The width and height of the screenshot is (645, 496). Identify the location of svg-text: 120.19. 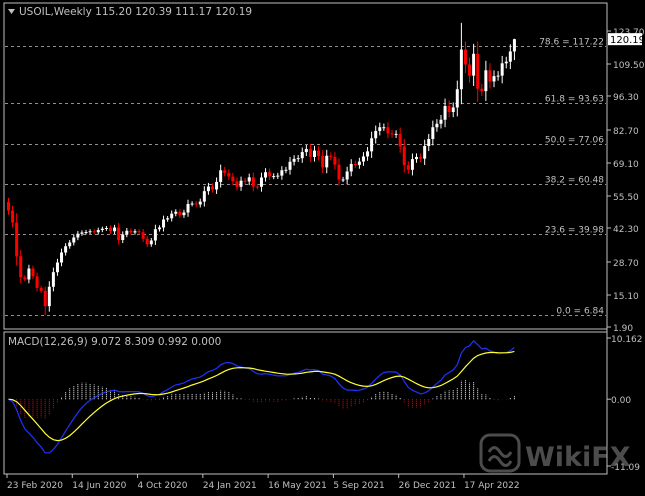
(627, 40).